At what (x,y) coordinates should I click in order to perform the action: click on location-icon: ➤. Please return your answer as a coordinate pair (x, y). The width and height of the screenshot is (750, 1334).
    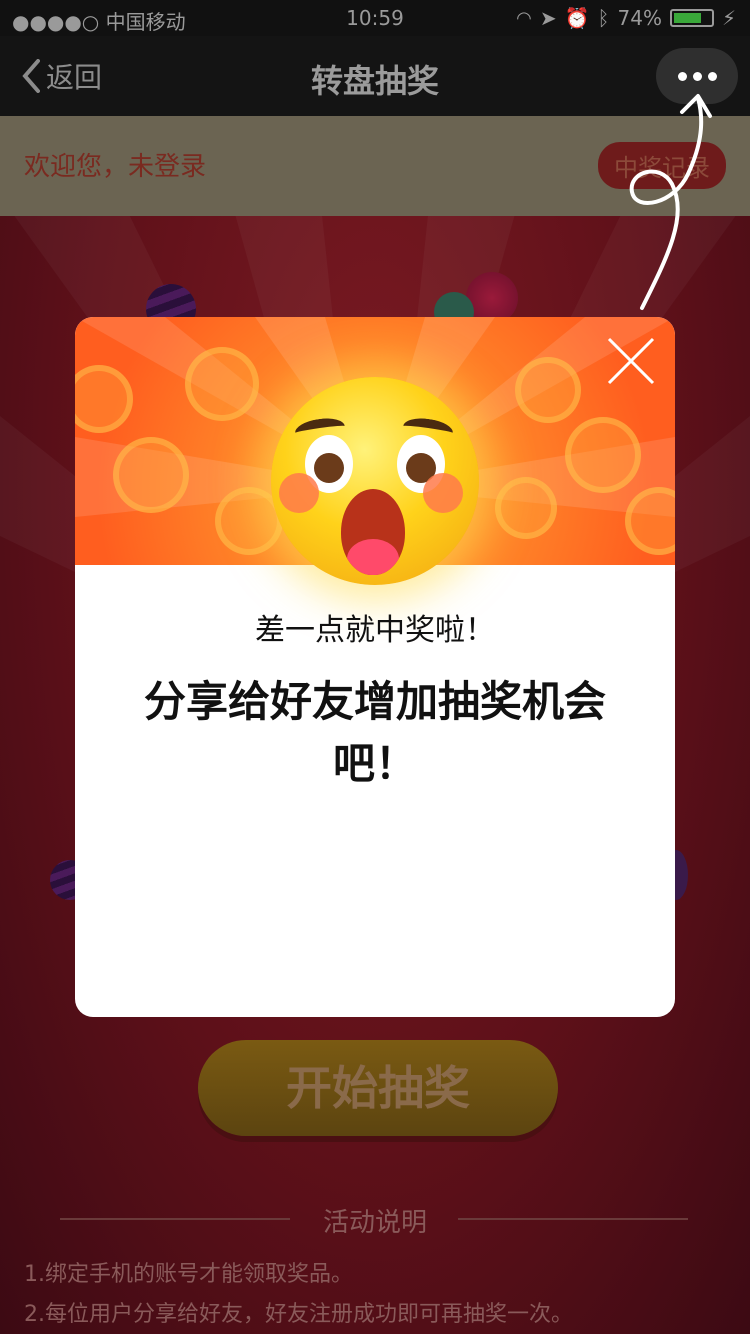
    Looking at the image, I should click on (548, 18).